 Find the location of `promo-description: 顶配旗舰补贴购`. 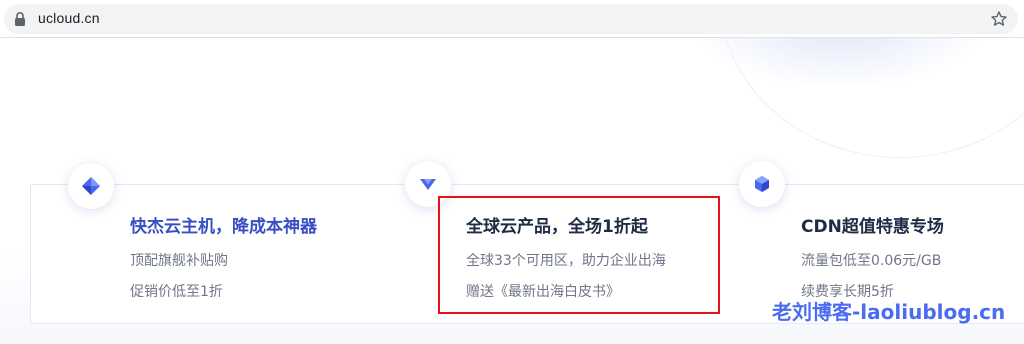

promo-description: 顶配旗舰补贴购 is located at coordinates (179, 261).